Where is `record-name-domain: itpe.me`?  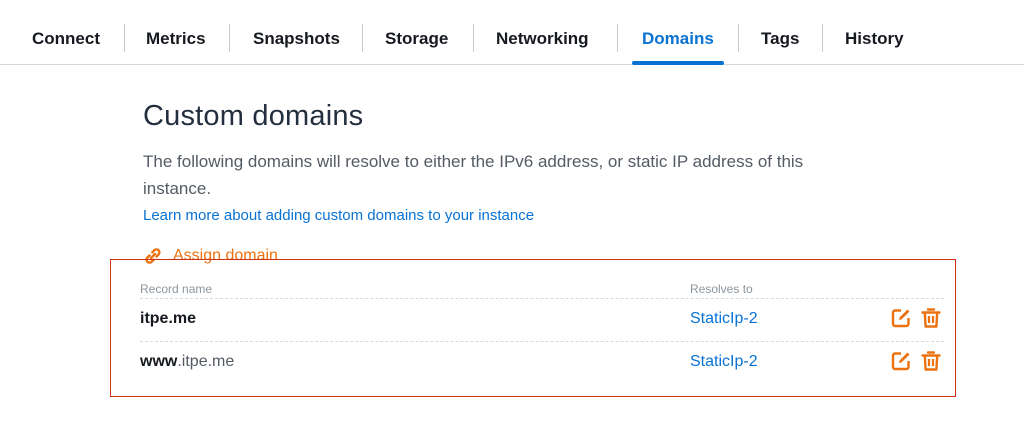 record-name-domain: itpe.me is located at coordinates (168, 318).